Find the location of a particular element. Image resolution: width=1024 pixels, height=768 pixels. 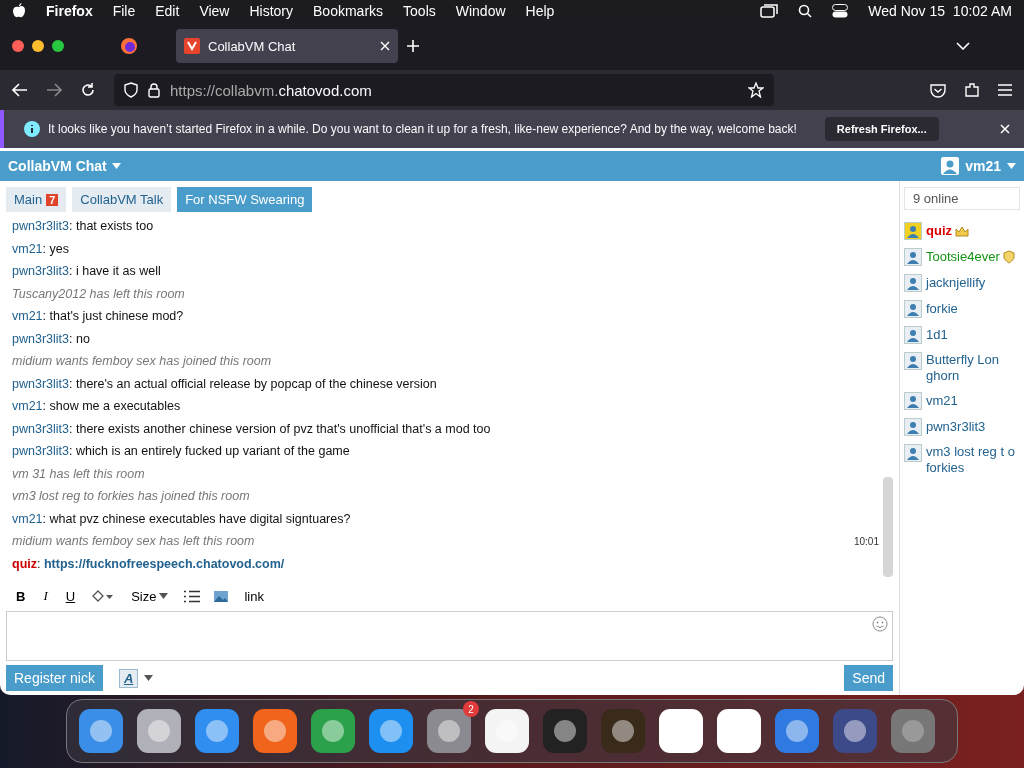

menubar-clock: Wed Nov 15 10:02 AM is located at coordinates (940, 11).